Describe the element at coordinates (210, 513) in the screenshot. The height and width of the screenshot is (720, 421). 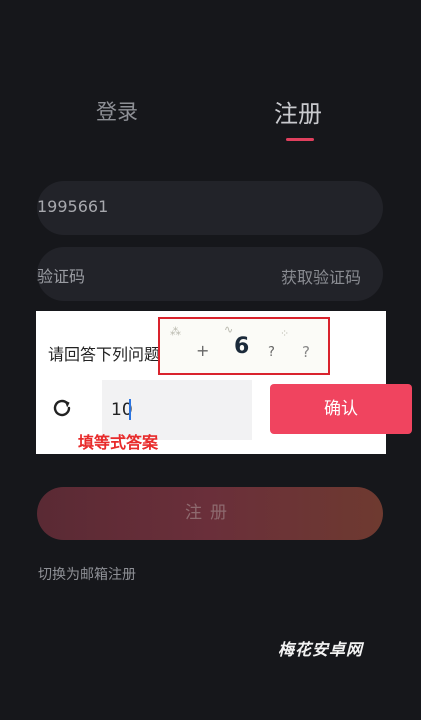
I see `register-button: 注册` at that location.